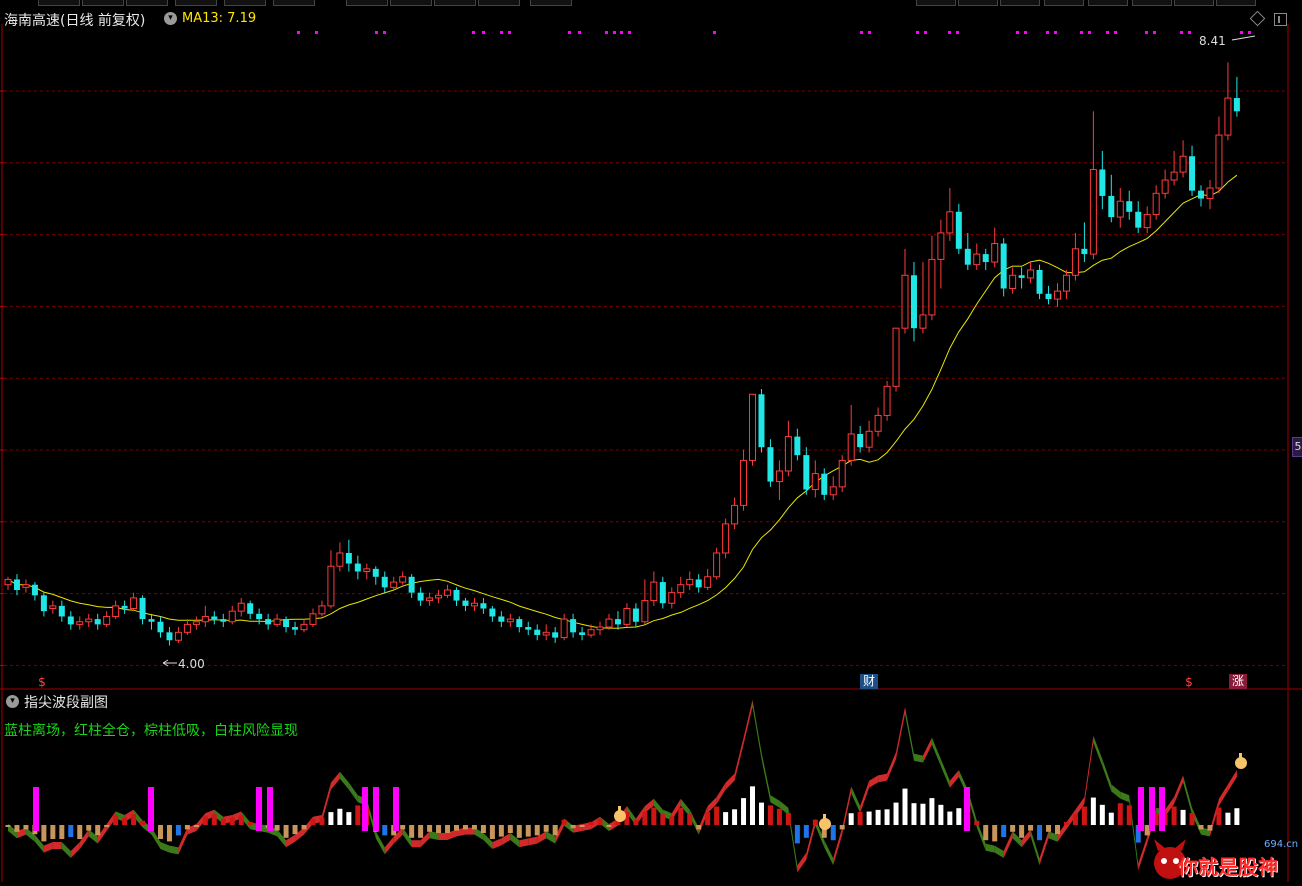 The image size is (1302, 886). I want to click on event-tag-limit-up: 涨, so click(1238, 681).